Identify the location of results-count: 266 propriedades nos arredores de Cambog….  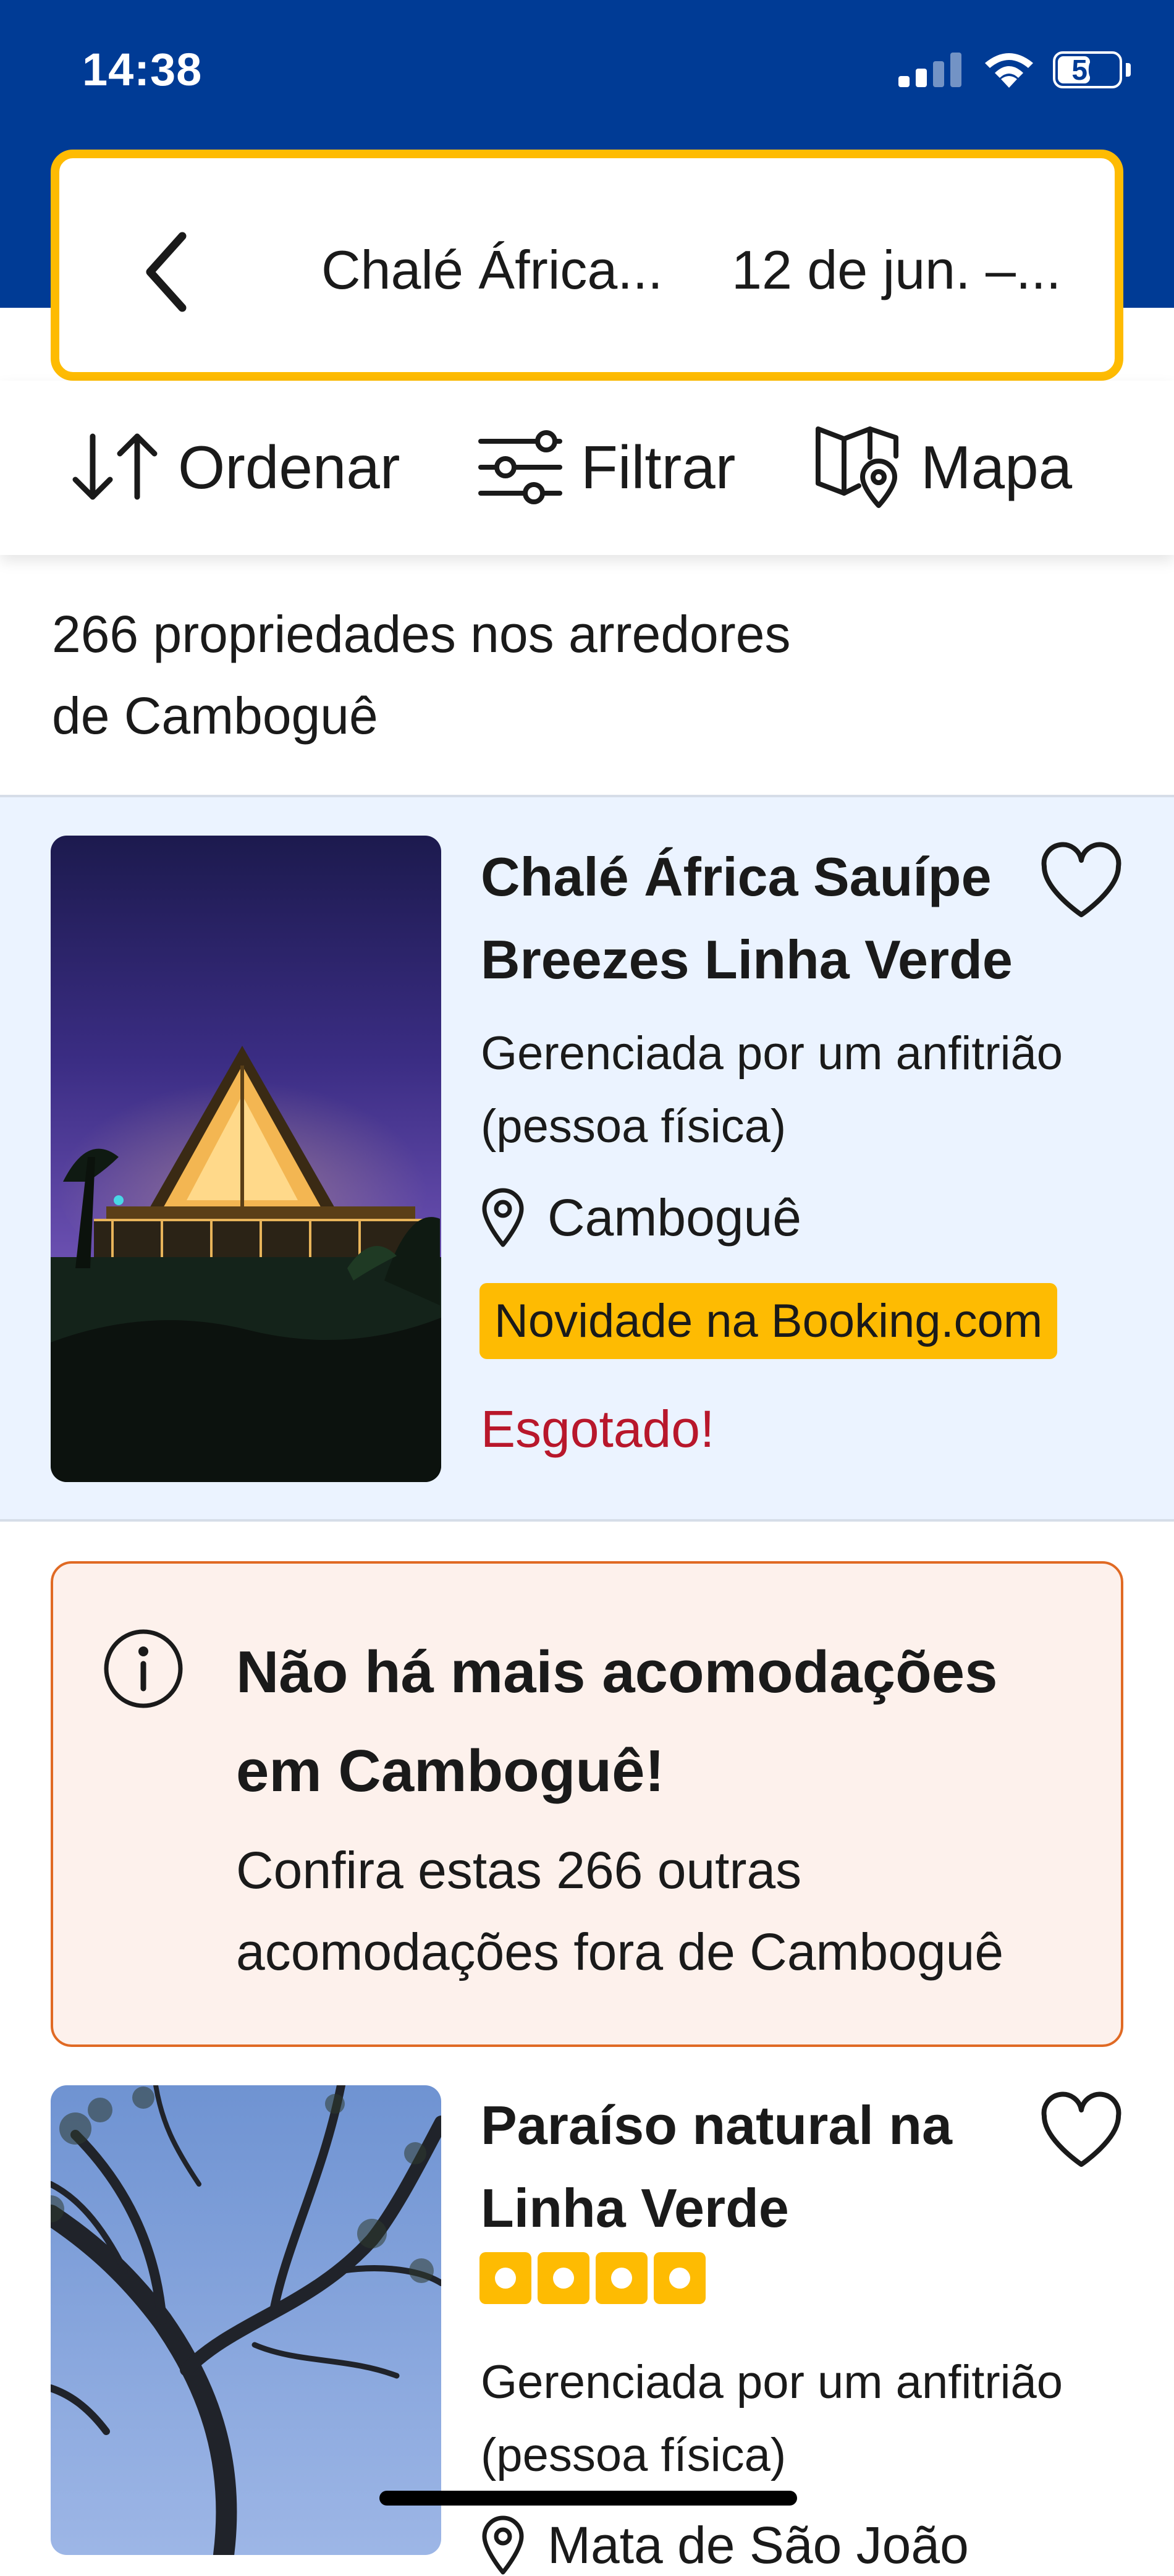
(515, 674).